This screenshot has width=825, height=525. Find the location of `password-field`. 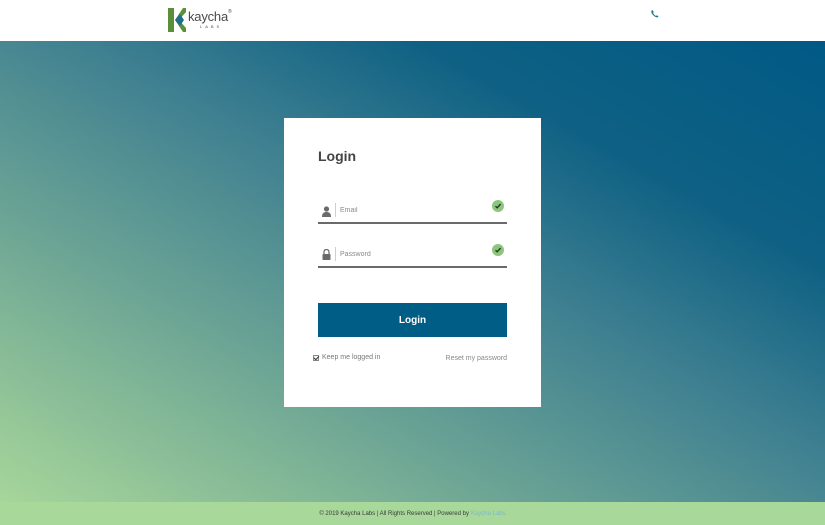

password-field is located at coordinates (412, 255).